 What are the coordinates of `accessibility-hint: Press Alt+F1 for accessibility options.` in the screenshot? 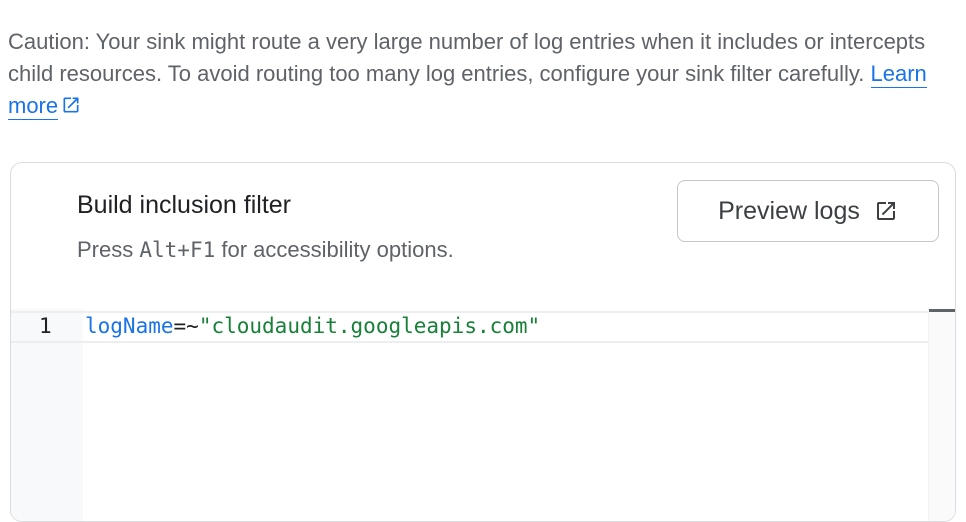 It's located at (265, 250).